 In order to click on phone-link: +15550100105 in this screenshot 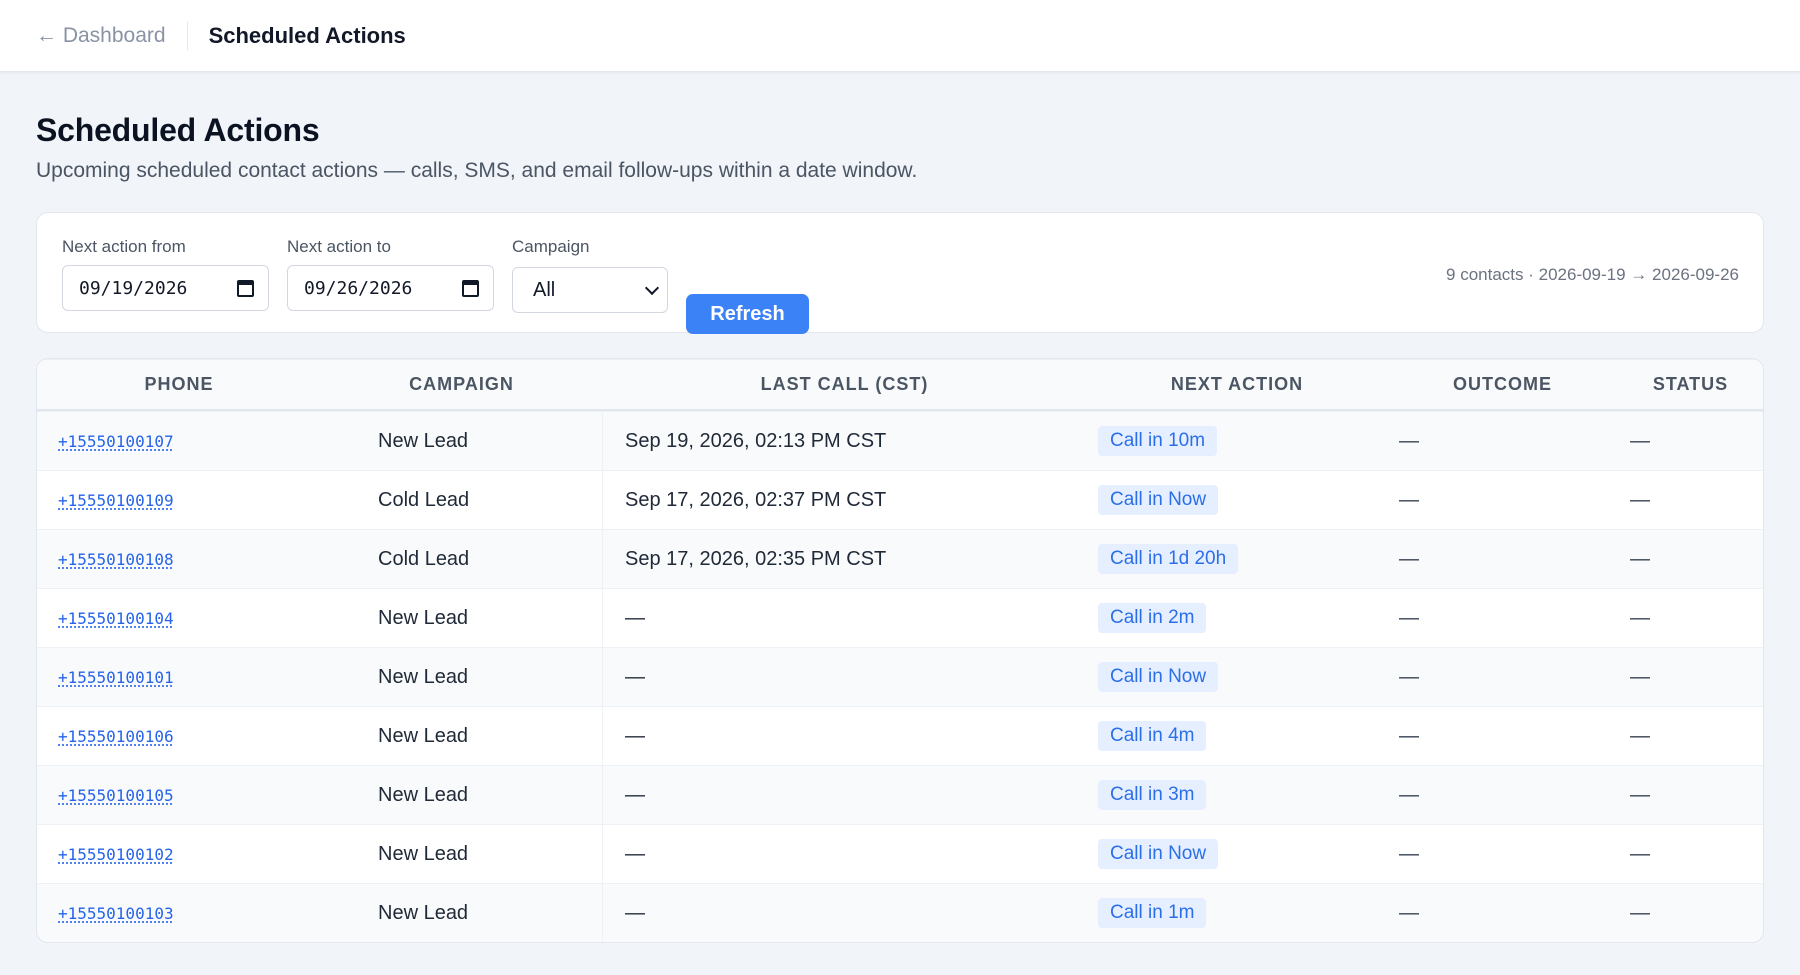, I will do `click(116, 795)`.